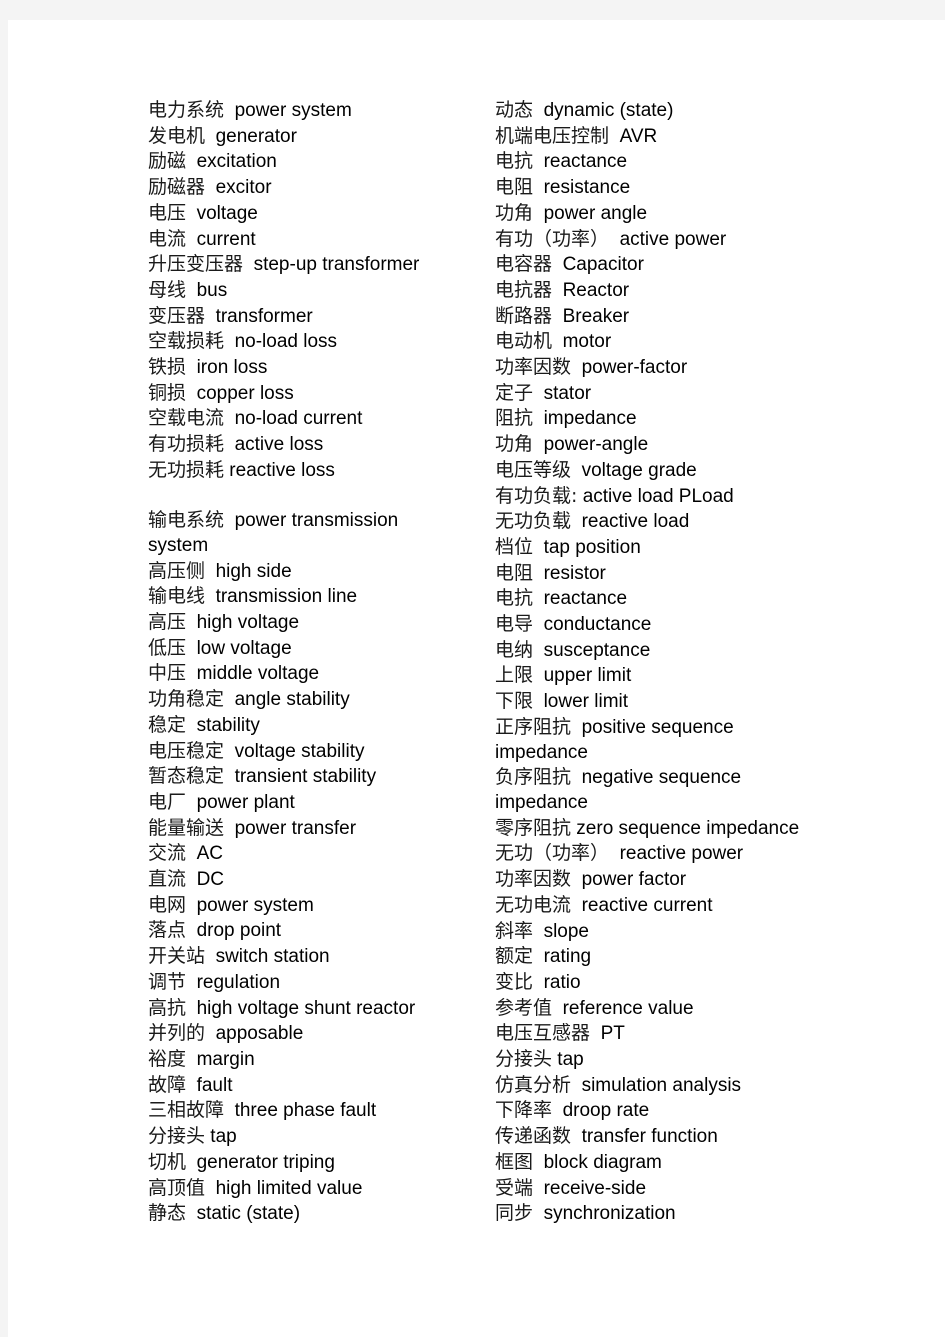 The height and width of the screenshot is (1337, 945). I want to click on glossary-term-english: receive-side, so click(595, 1188).